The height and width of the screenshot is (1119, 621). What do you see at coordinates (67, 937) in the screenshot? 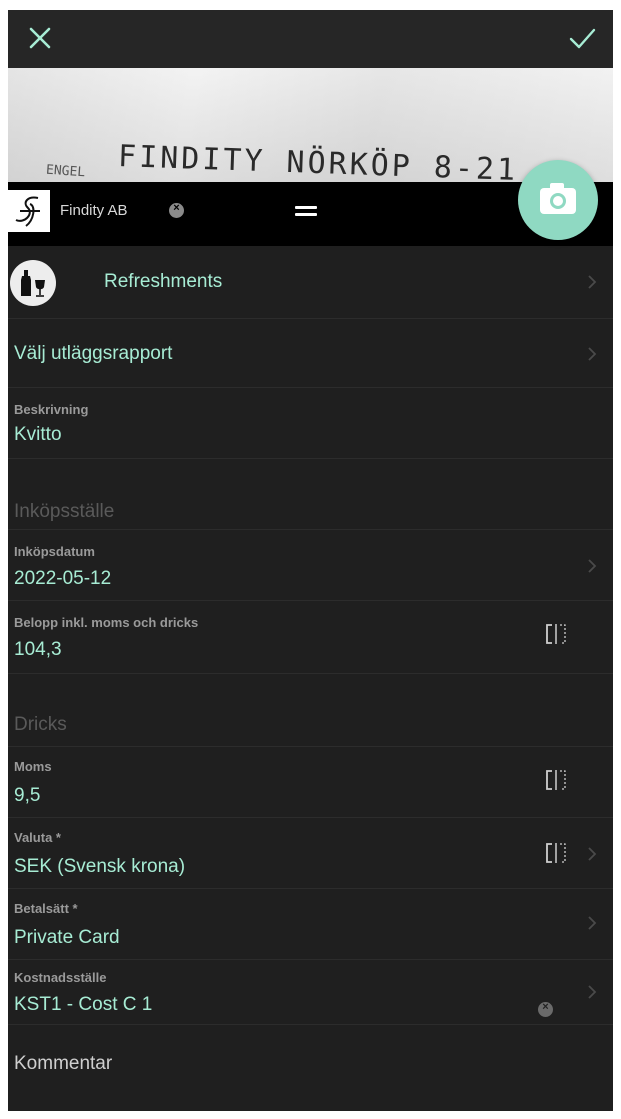
I see `payment-method-value: Private Card` at bounding box center [67, 937].